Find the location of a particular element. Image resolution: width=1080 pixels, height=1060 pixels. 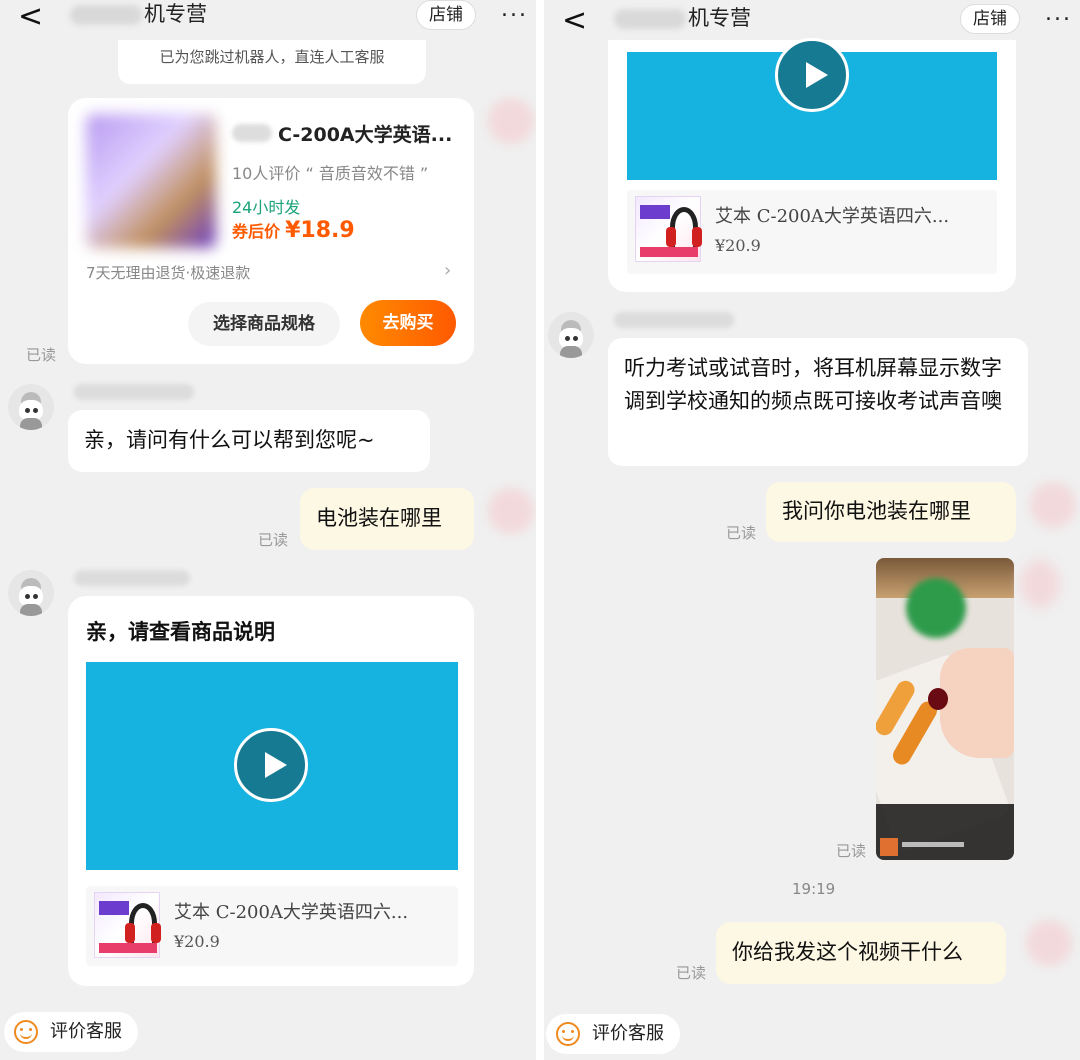

video-message-card: 艾本 C-200A大学英语四六... ¥20.9 is located at coordinates (812, 165).